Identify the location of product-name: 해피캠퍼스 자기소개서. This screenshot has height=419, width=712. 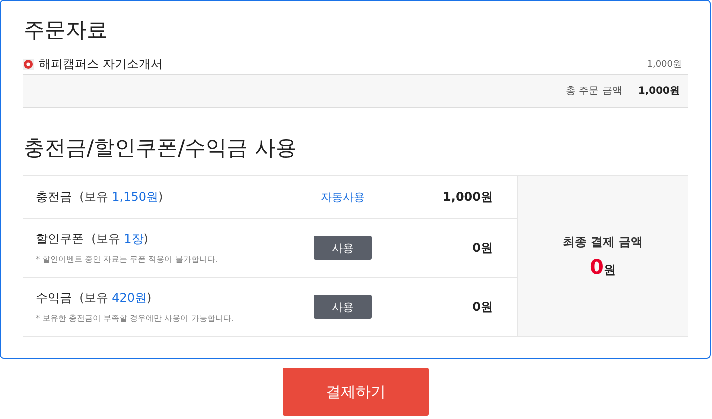
(101, 64).